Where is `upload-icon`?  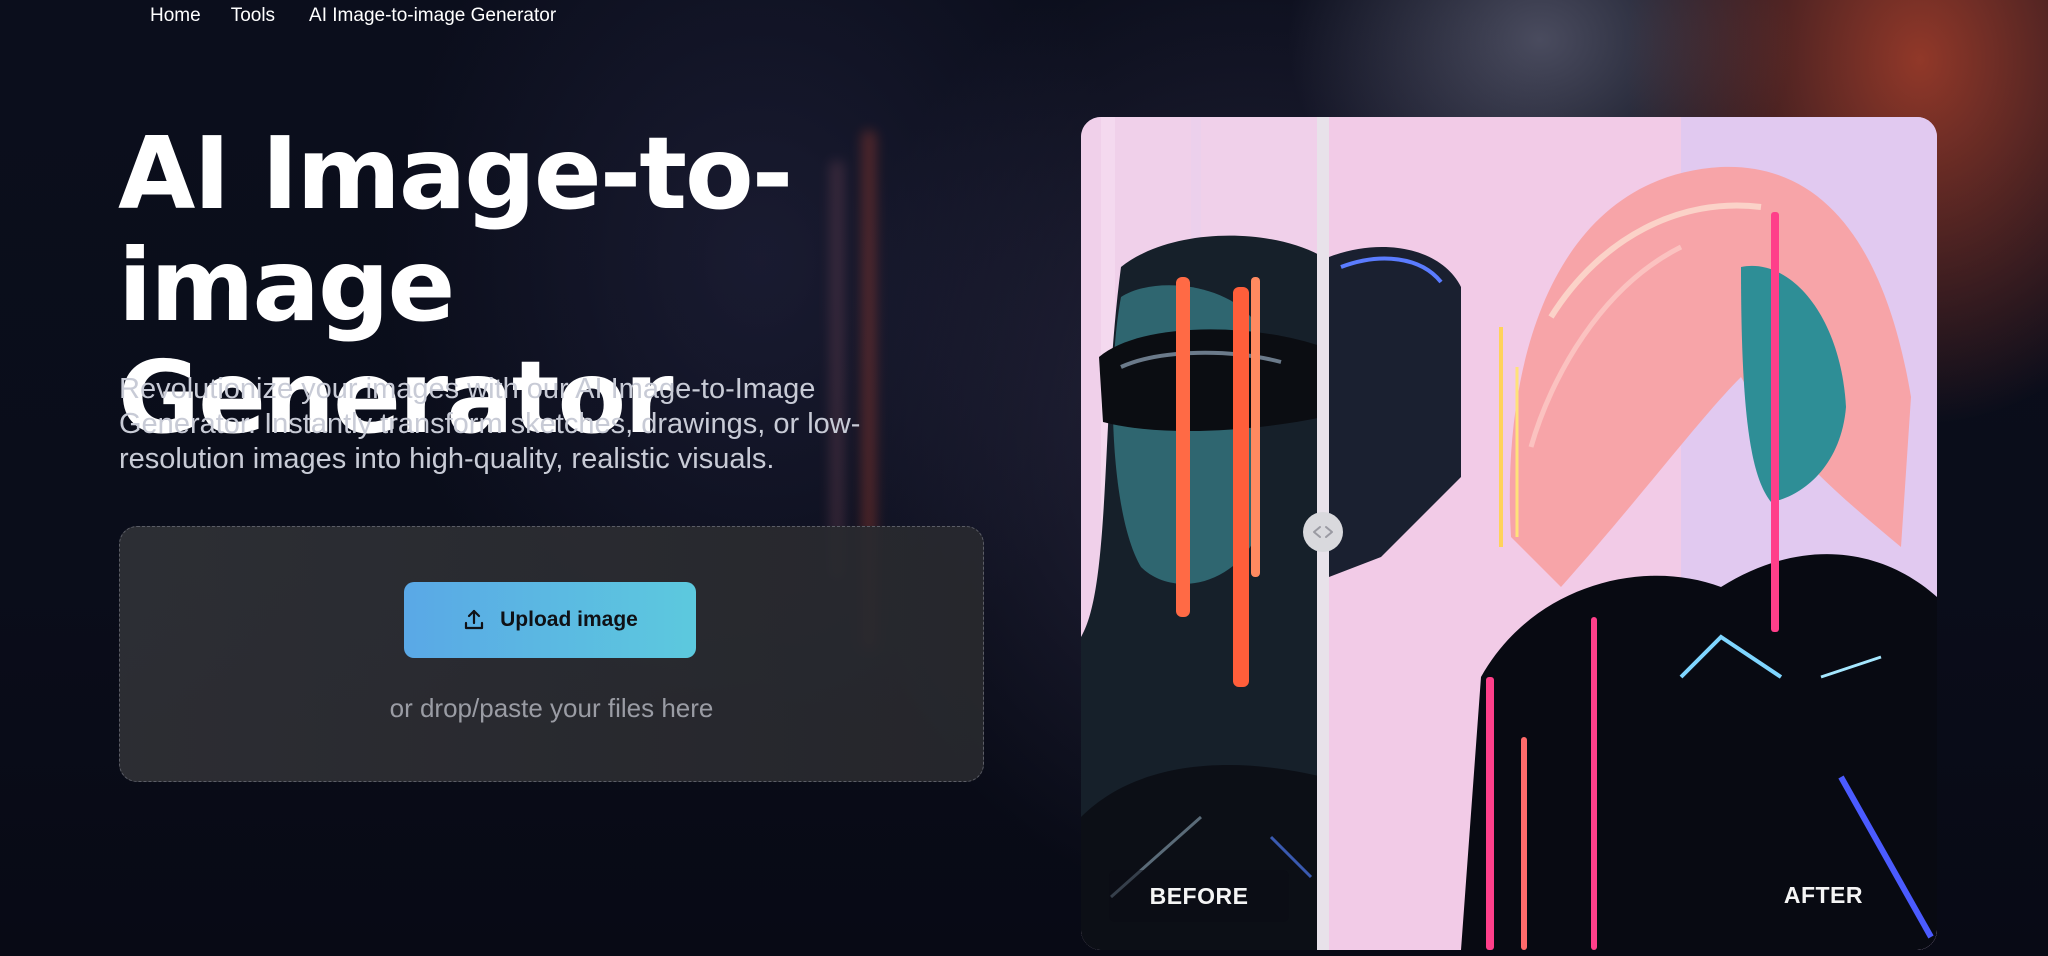
upload-icon is located at coordinates (474, 619).